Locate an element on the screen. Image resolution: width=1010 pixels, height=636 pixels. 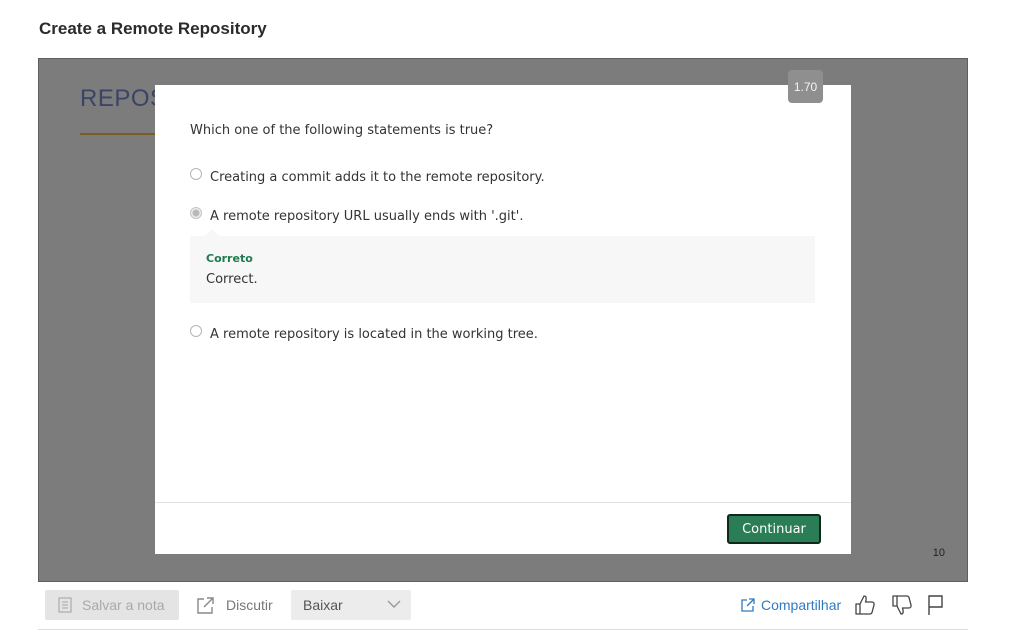
share-icon is located at coordinates (748, 605).